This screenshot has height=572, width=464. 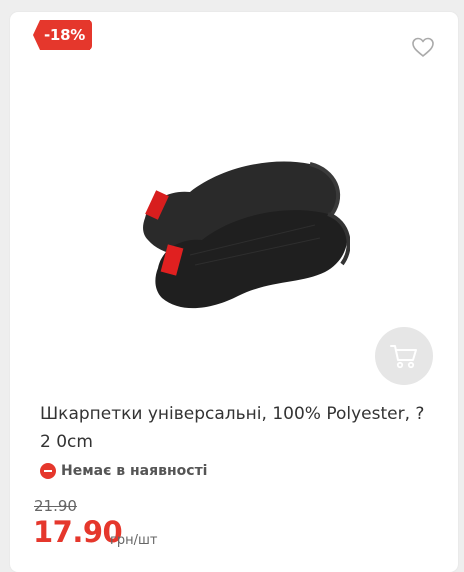 I want to click on shopping-cart-icon, so click(x=403, y=357).